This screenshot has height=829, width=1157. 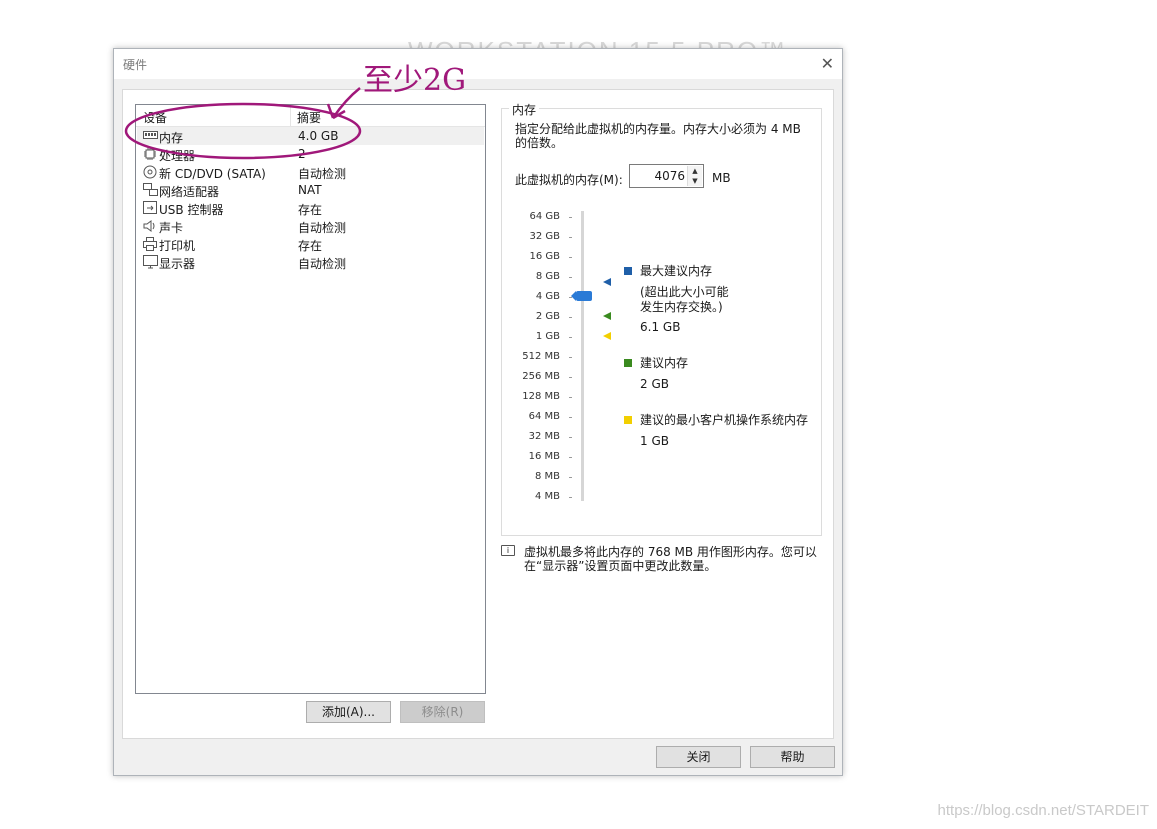 What do you see at coordinates (547, 476) in the screenshot?
I see `scale-label: 8 MB` at bounding box center [547, 476].